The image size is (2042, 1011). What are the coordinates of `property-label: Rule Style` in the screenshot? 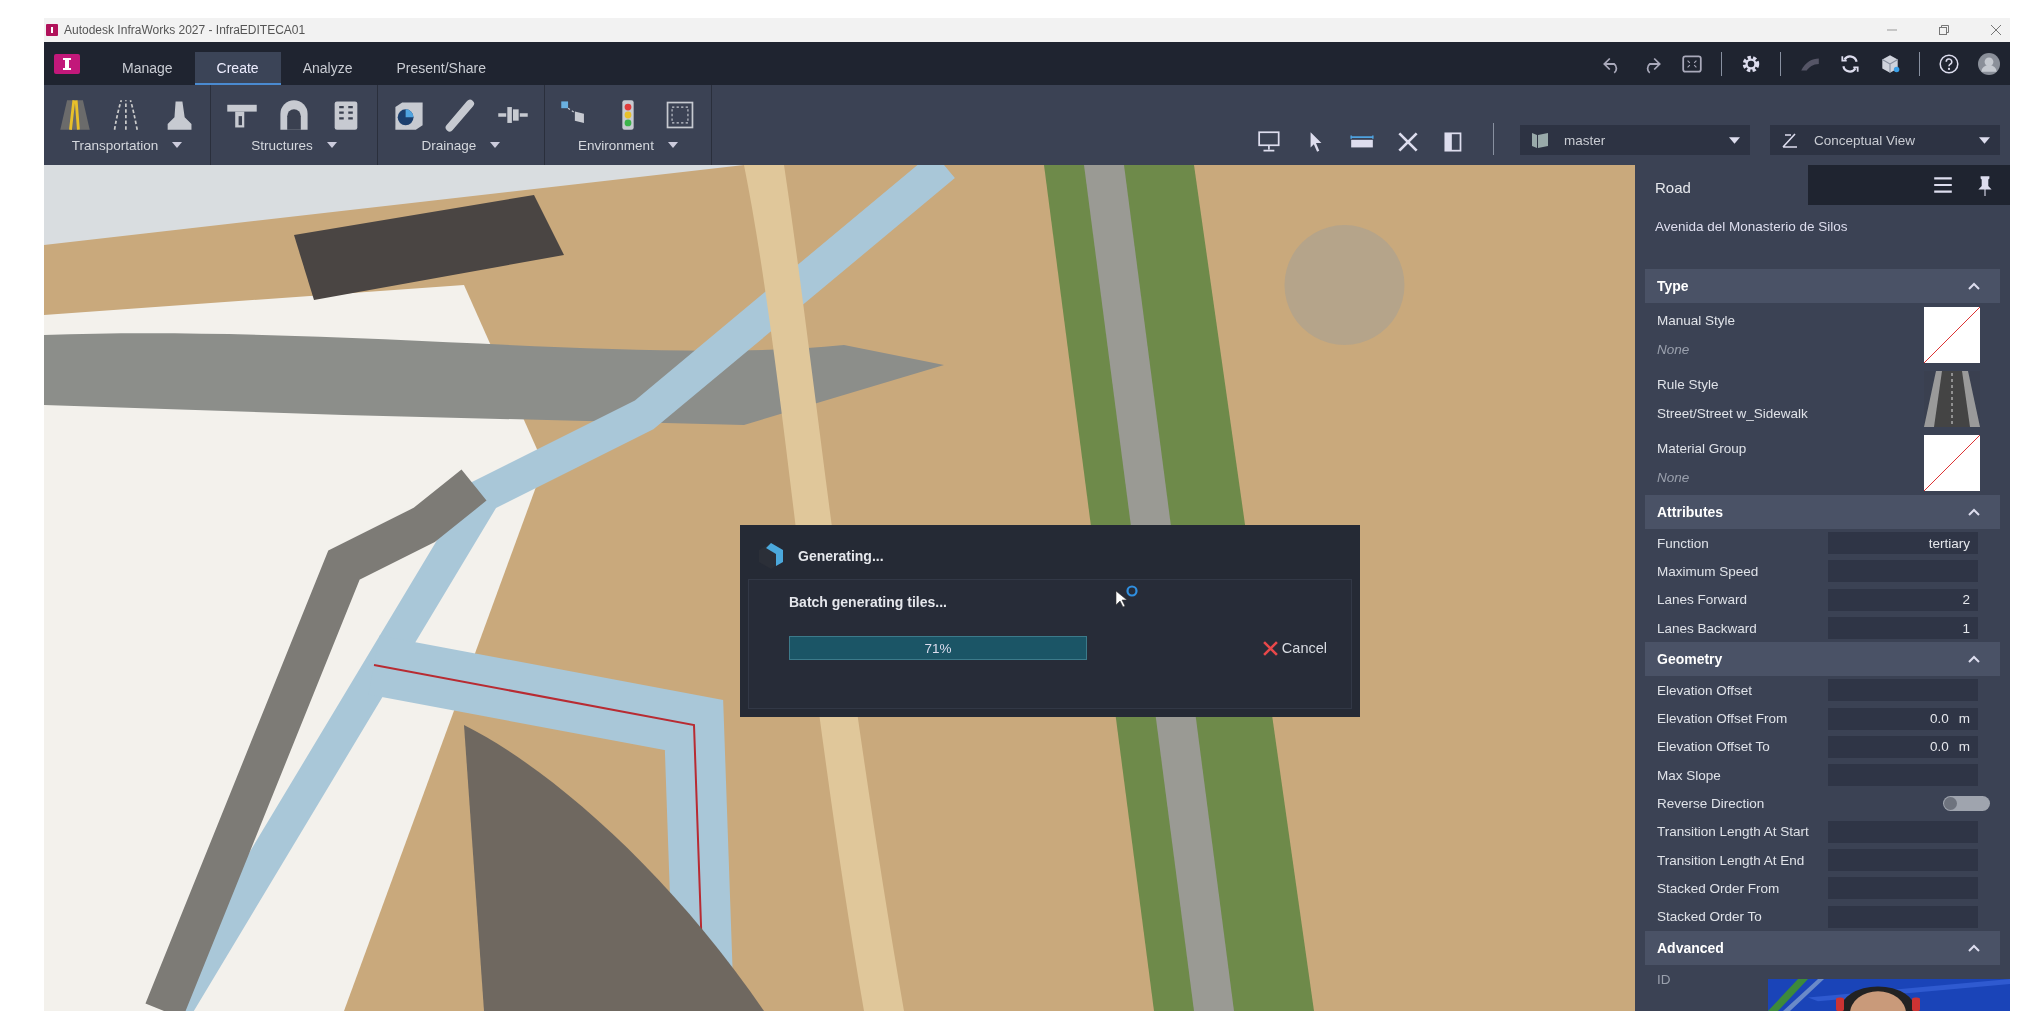 It's located at (1688, 384).